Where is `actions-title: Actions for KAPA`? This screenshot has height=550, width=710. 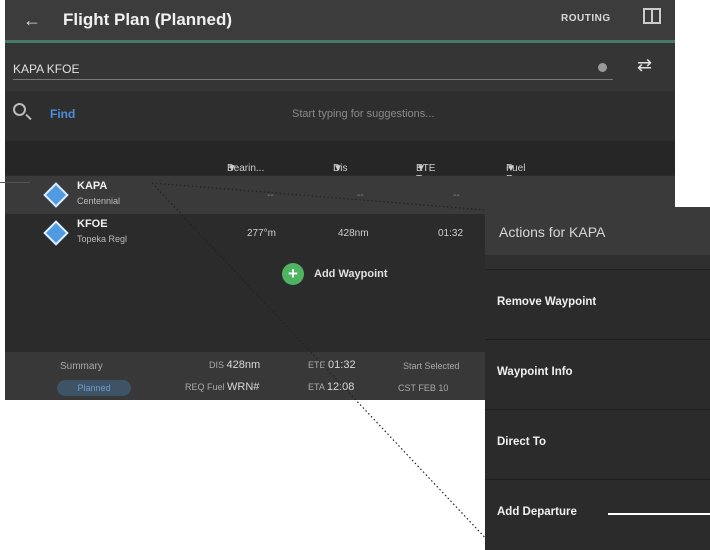 actions-title: Actions for KAPA is located at coordinates (552, 232).